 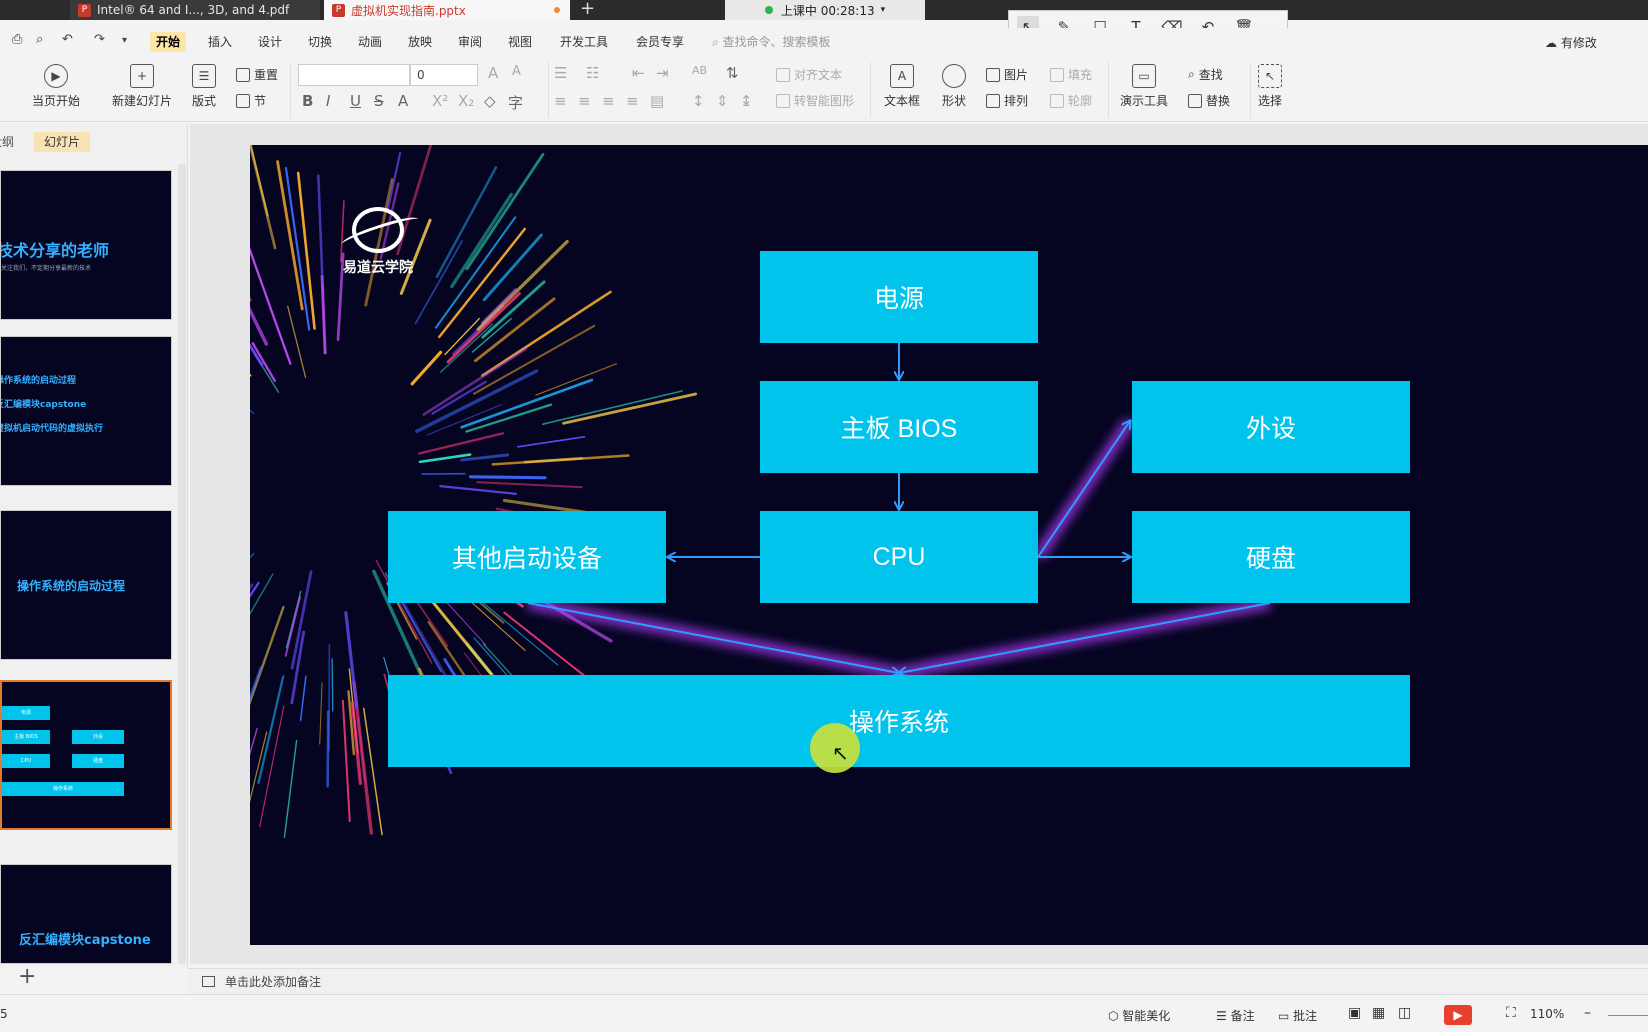 I want to click on menu-design: 设计, so click(x=270, y=42).